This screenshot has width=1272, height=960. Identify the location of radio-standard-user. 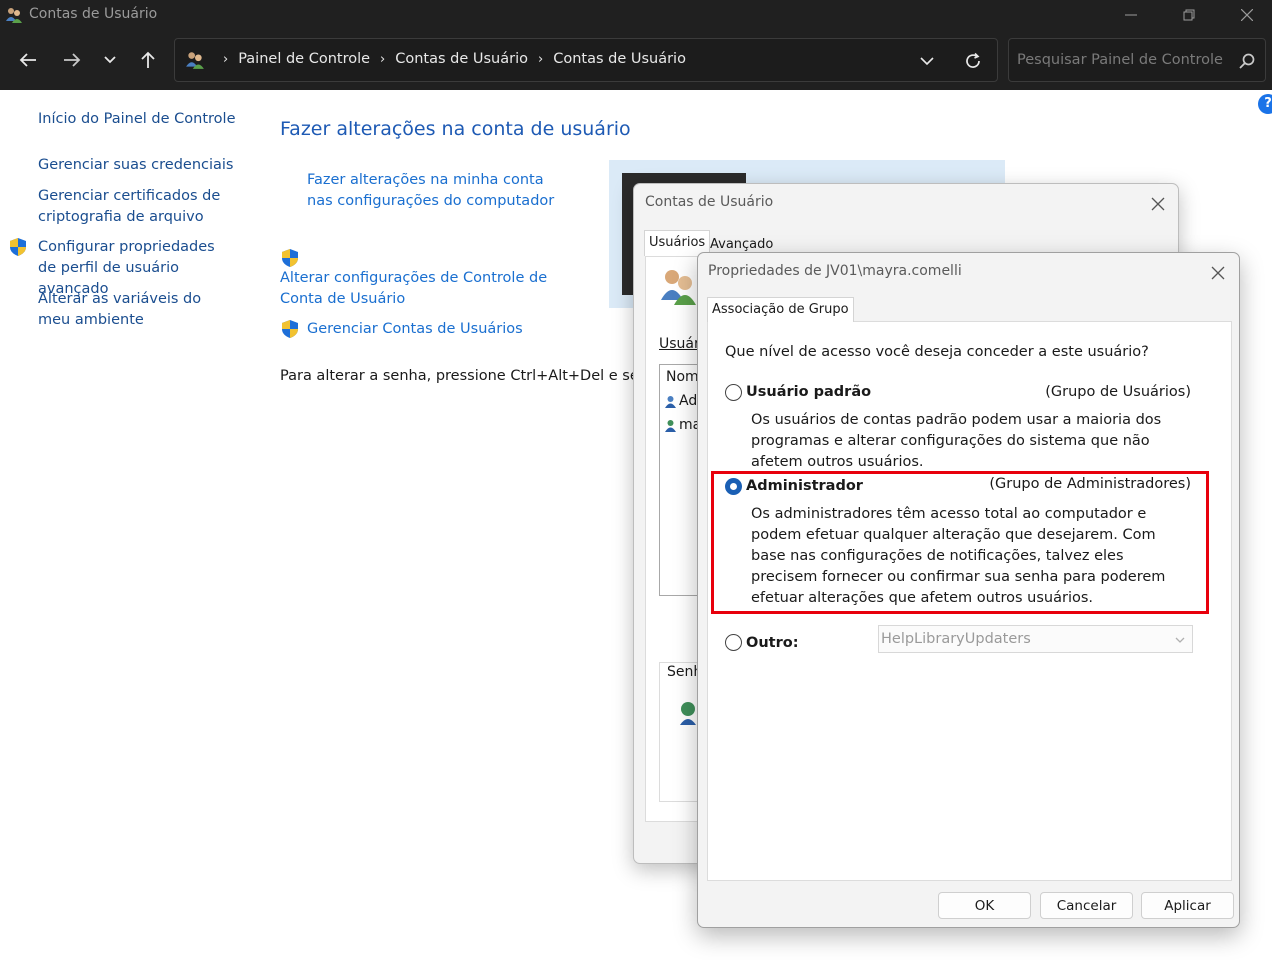
(733, 392).